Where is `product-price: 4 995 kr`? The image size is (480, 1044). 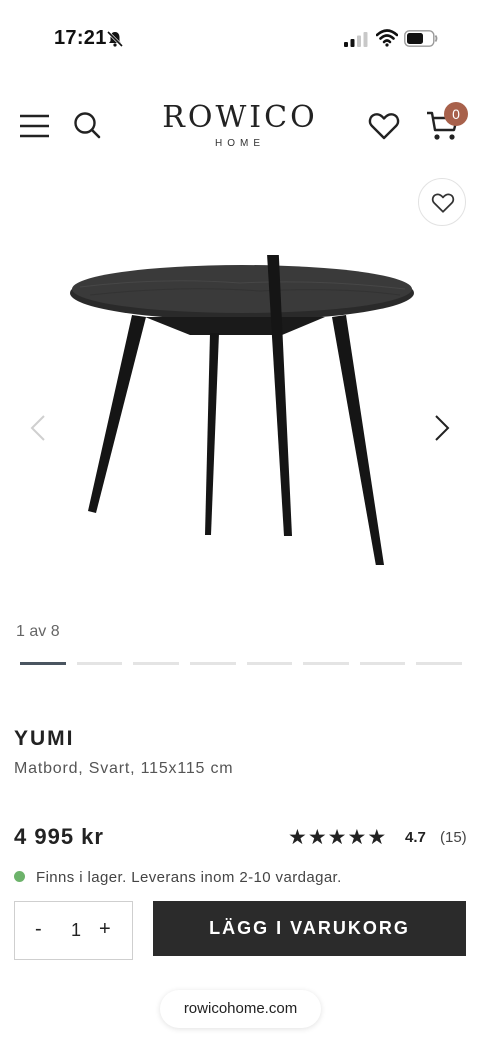
product-price: 4 995 kr is located at coordinates (59, 836).